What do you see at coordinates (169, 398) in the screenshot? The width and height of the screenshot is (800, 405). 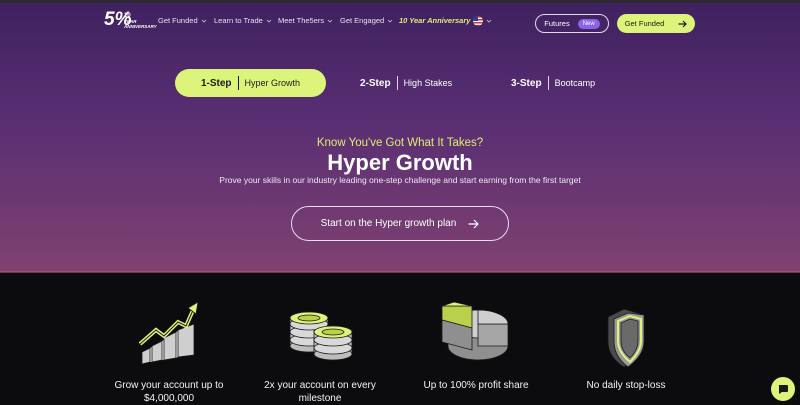 I see `feature-grow-account-line2: $4,000,000` at bounding box center [169, 398].